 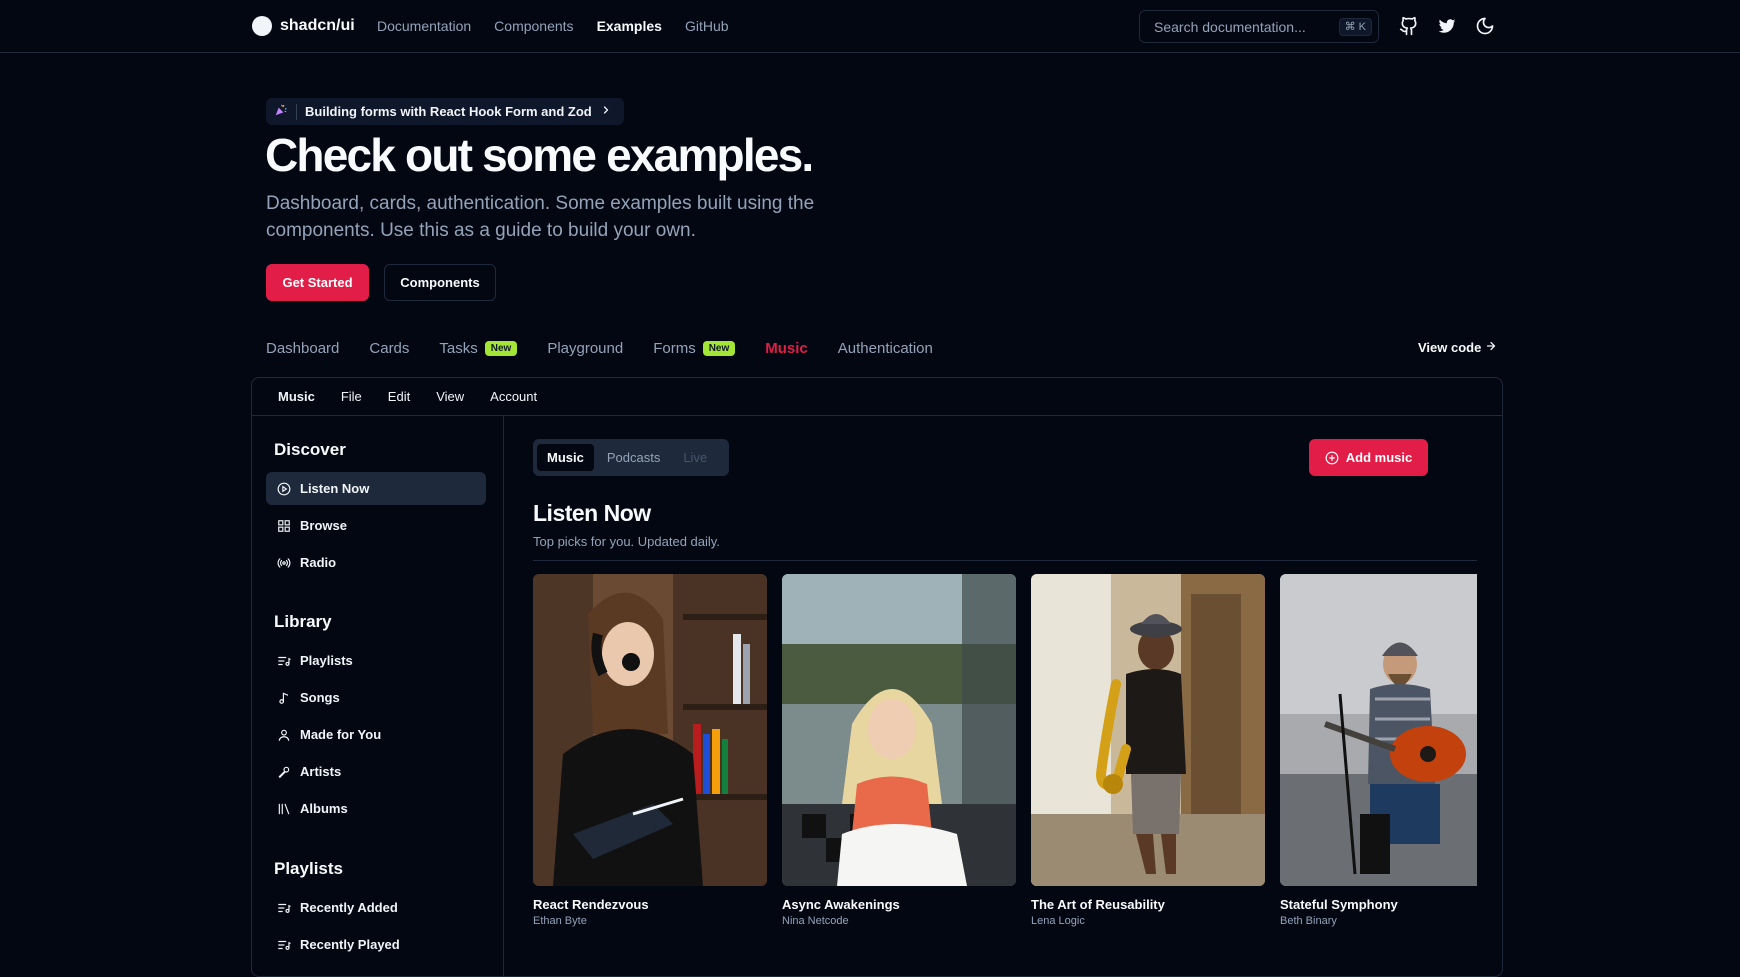 I want to click on add-music-label: Add music, so click(x=1379, y=457).